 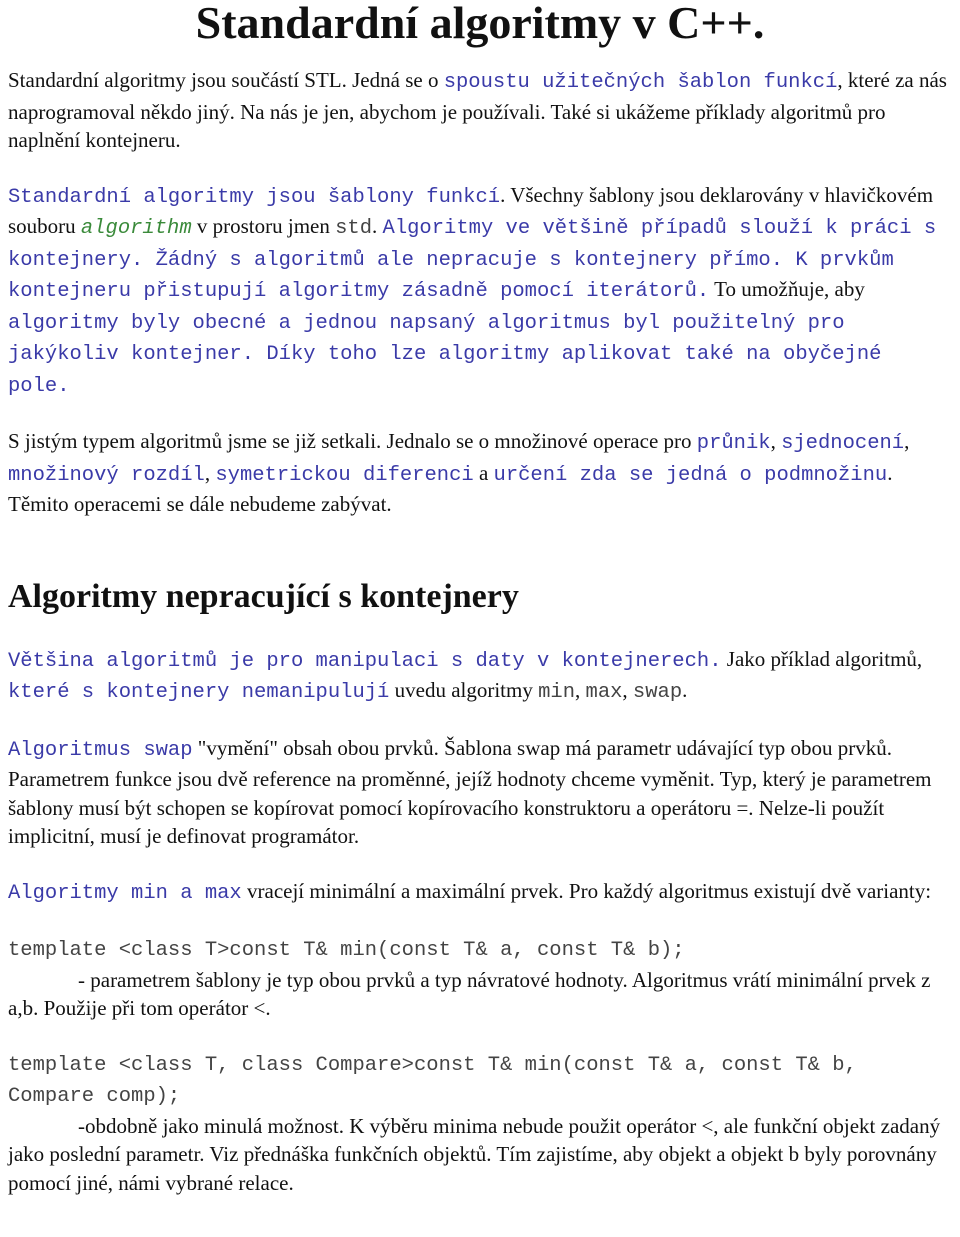 What do you see at coordinates (254, 197) in the screenshot?
I see `code-run: Standardní algoritmy jsou šablony funkcí` at bounding box center [254, 197].